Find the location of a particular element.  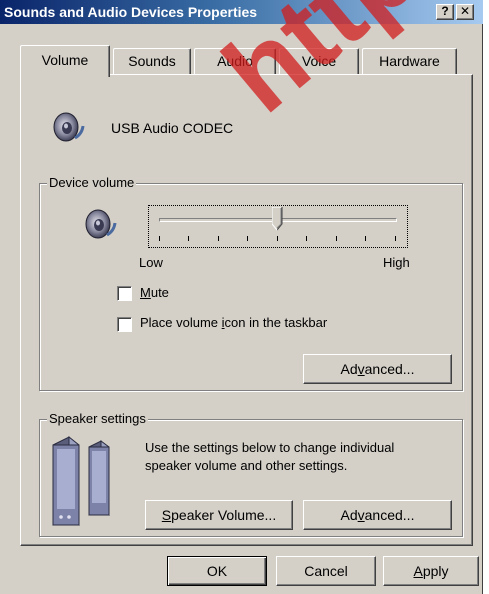

tab-voice-label: Voice is located at coordinates (319, 61).